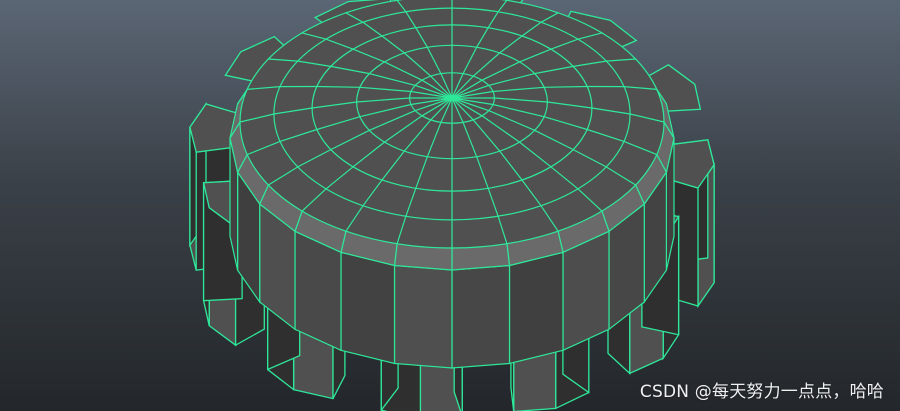  I want to click on csdn-watermark: CSDN @每天努力一点点，哈哈, so click(761, 392).